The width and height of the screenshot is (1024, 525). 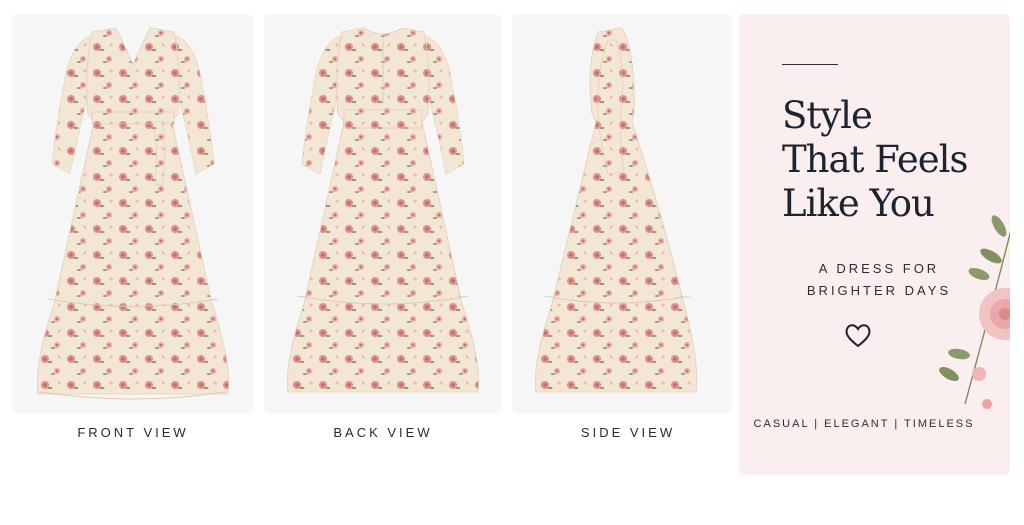 What do you see at coordinates (616, 210) in the screenshot?
I see `dress-side-illustration` at bounding box center [616, 210].